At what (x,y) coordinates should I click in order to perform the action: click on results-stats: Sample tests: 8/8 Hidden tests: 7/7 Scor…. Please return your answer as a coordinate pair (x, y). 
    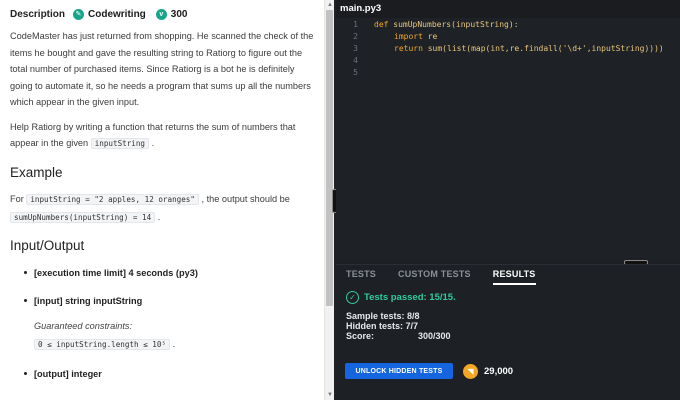
    Looking at the image, I should click on (398, 326).